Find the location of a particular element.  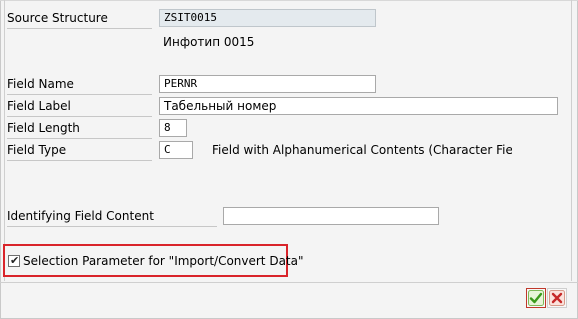

selection-parameter-checkbox: ✔ is located at coordinates (14, 261).